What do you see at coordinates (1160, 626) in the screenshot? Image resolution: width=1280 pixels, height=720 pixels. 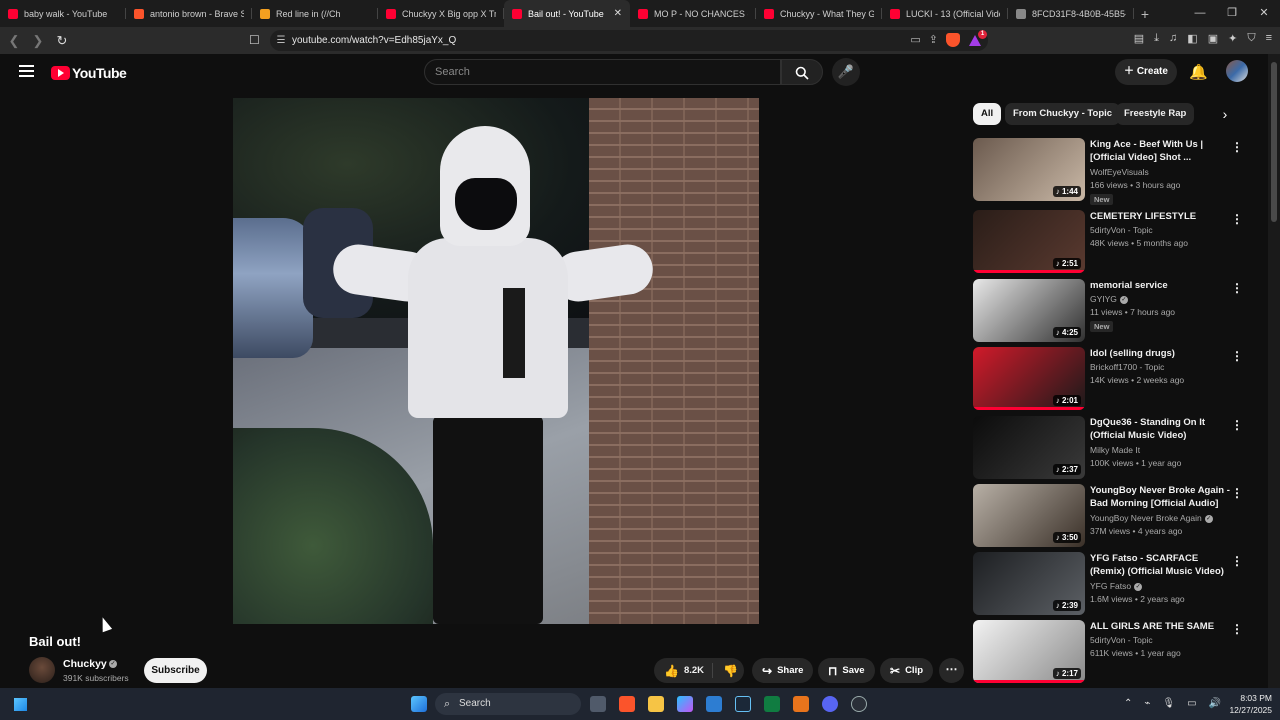 I see `recommendation-title: ALL GIRLS ARE THE SAME` at bounding box center [1160, 626].